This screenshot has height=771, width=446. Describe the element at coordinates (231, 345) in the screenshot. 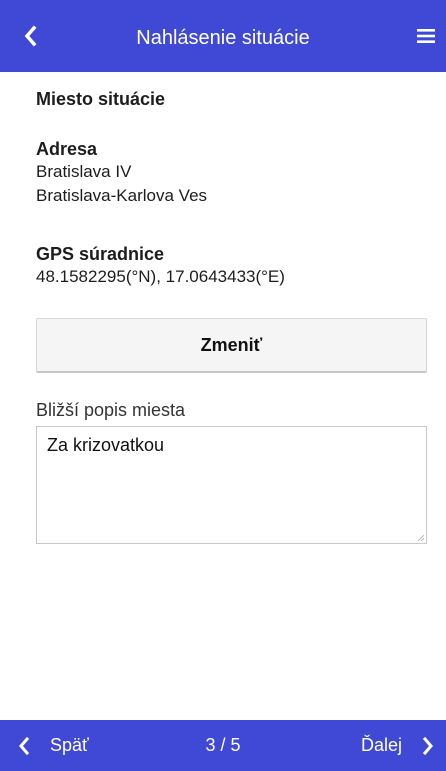

I see `change-location-button: Zmeniť` at that location.